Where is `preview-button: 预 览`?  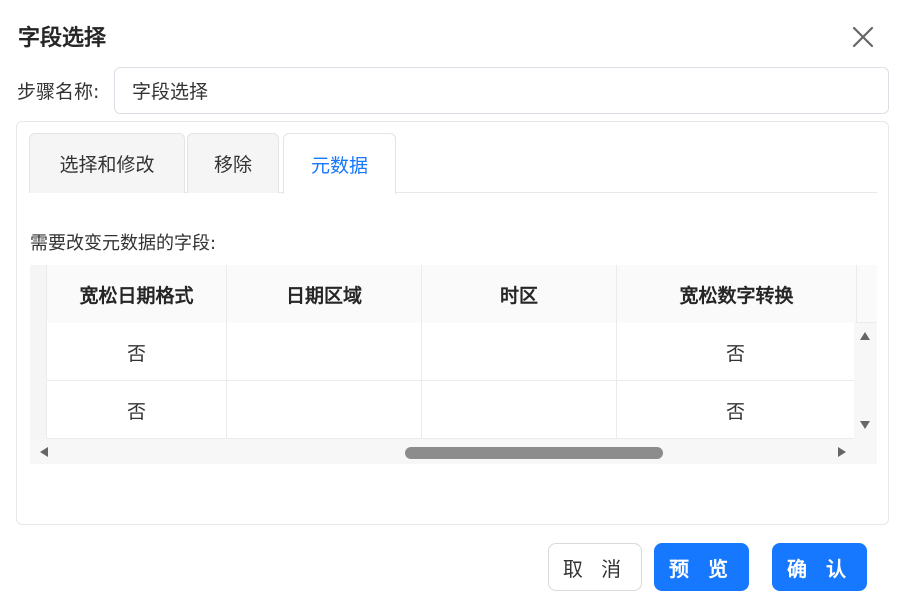 preview-button: 预 览 is located at coordinates (701, 567).